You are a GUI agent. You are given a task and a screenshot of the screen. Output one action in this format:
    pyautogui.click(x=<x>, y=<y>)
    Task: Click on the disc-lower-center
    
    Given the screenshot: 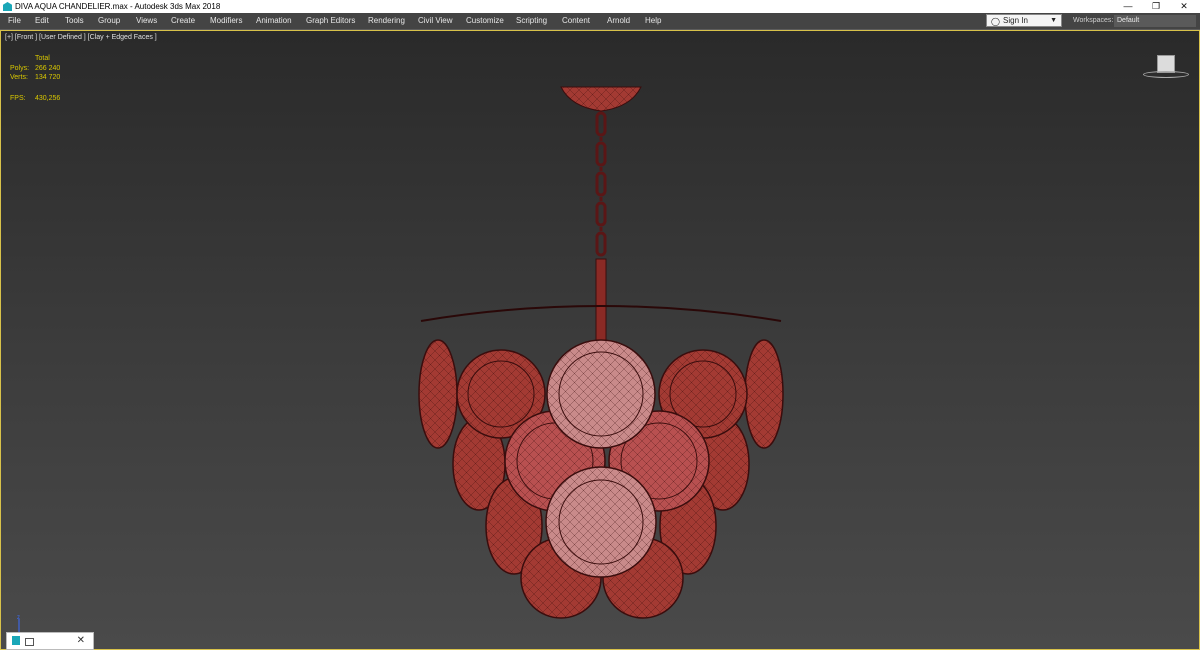 What is the action you would take?
    pyautogui.click(x=601, y=522)
    